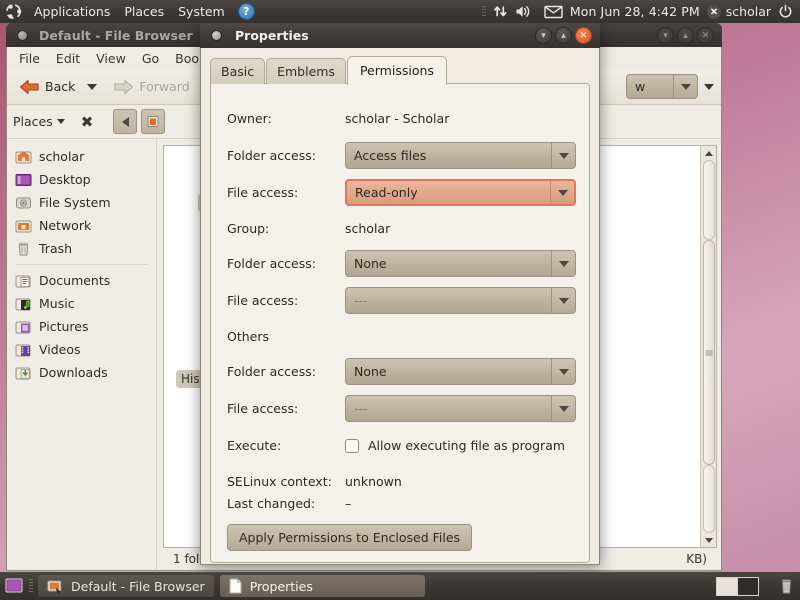  I want to click on others-file-access-select: ---, so click(460, 408).